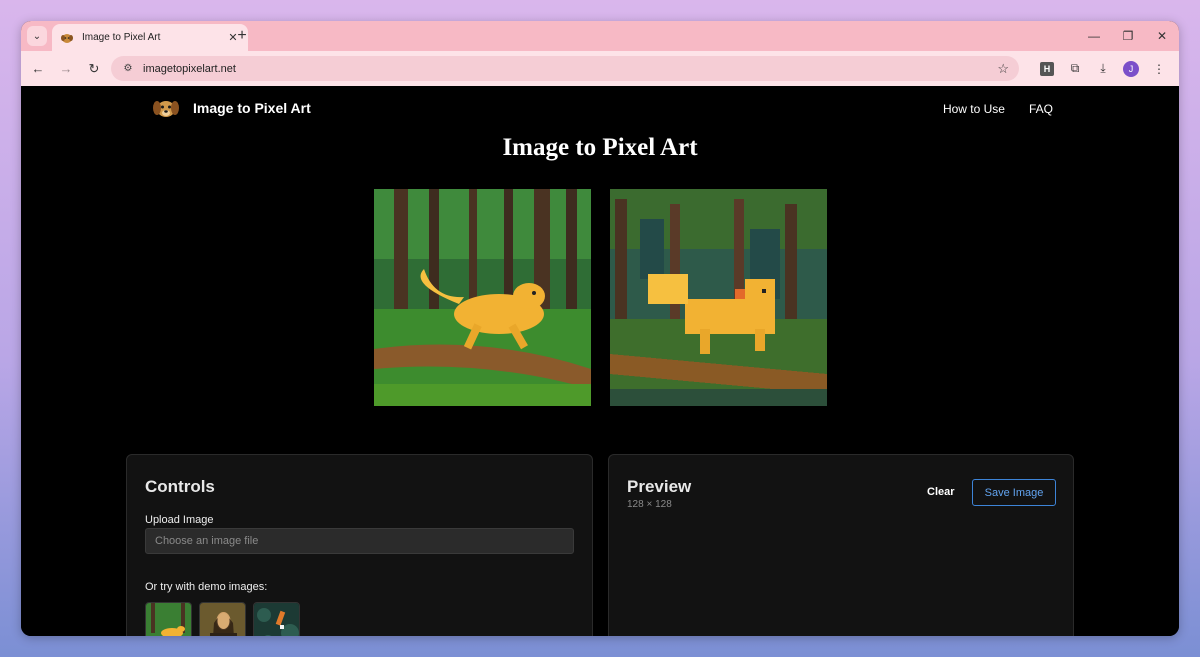 Image resolution: width=1200 pixels, height=657 pixels. What do you see at coordinates (570, 69) in the screenshot?
I see `url-text: imagetopixelart.net` at bounding box center [570, 69].